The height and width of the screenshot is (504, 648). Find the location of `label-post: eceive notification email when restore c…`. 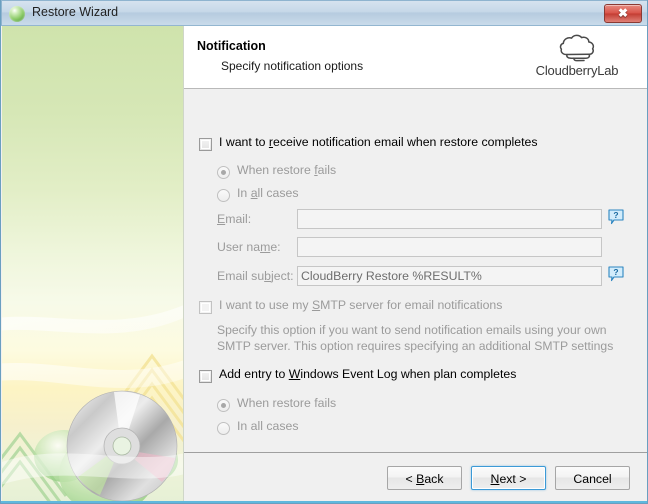

label-post: eceive notification email when restore c… is located at coordinates (405, 142).